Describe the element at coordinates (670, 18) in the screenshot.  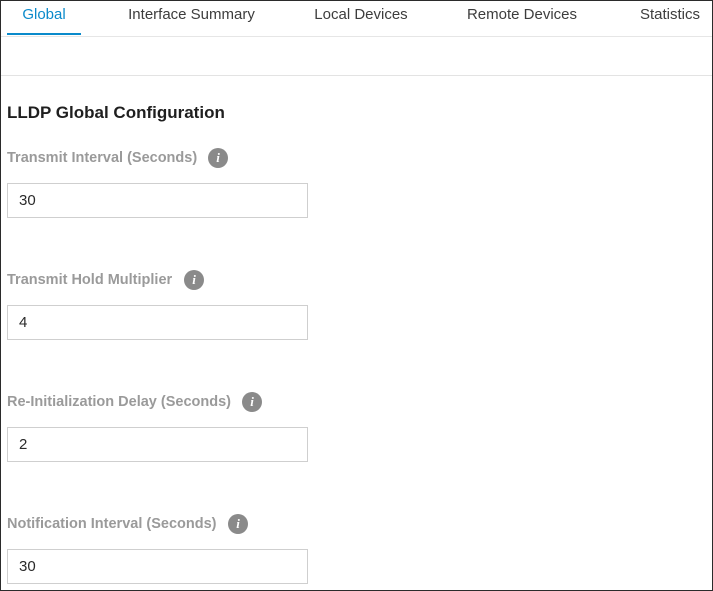
I see `tab-statistics: Statistics` at that location.